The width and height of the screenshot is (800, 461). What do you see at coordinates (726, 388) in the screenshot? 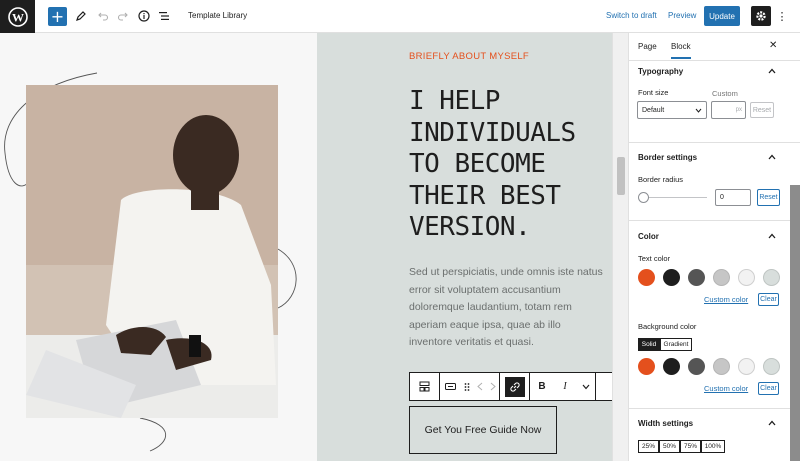
I see `bg-custom-color-link: Custom color` at bounding box center [726, 388].